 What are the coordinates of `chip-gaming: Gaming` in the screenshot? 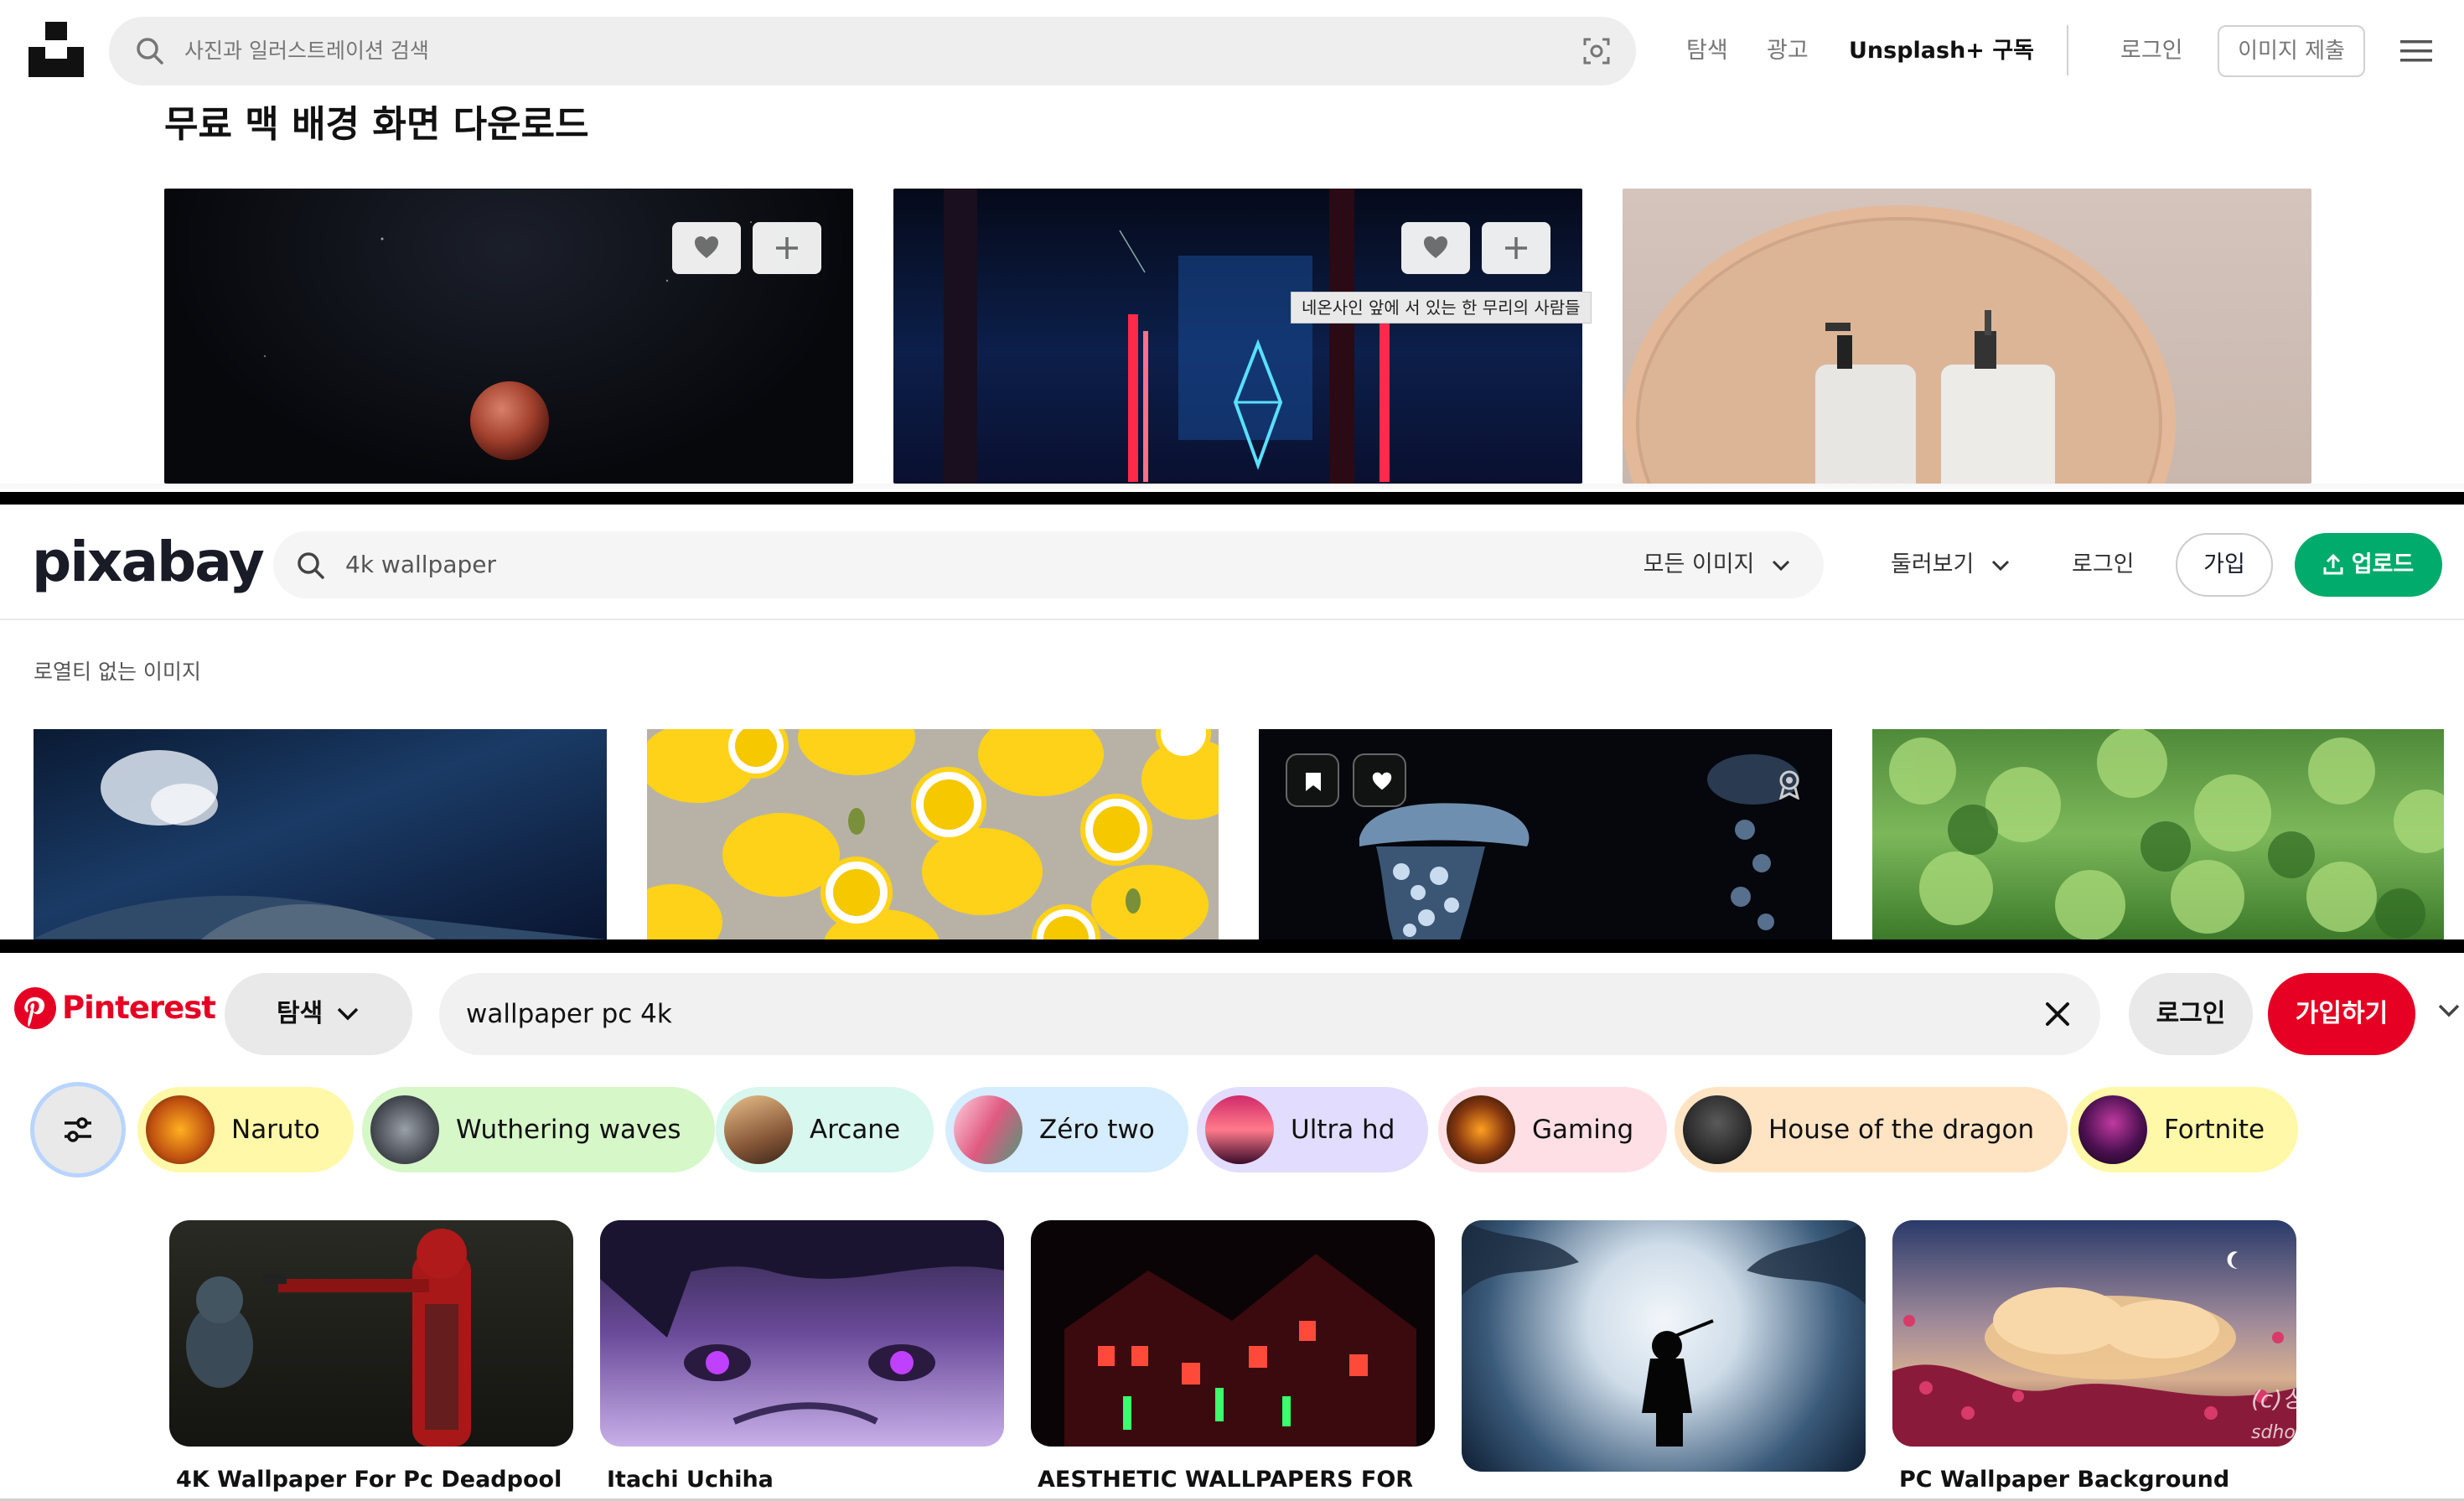 It's located at (1553, 1130).